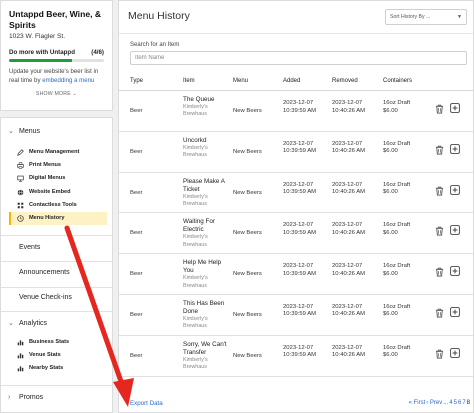 Image resolution: width=474 pixels, height=413 pixels. I want to click on column-header-item: Item, so click(189, 81).